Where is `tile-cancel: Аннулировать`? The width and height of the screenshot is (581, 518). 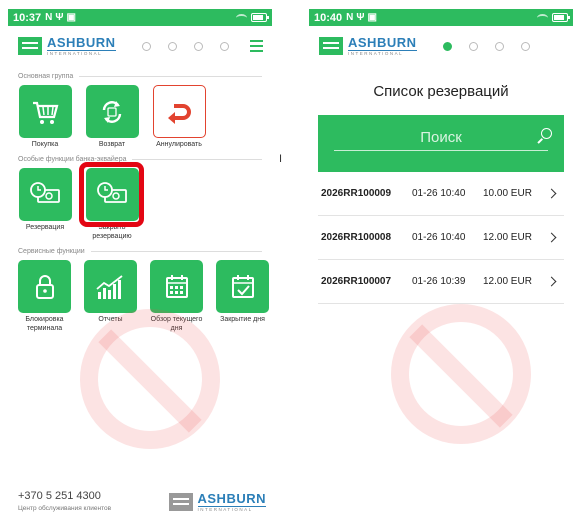 tile-cancel: Аннулировать is located at coordinates (179, 117).